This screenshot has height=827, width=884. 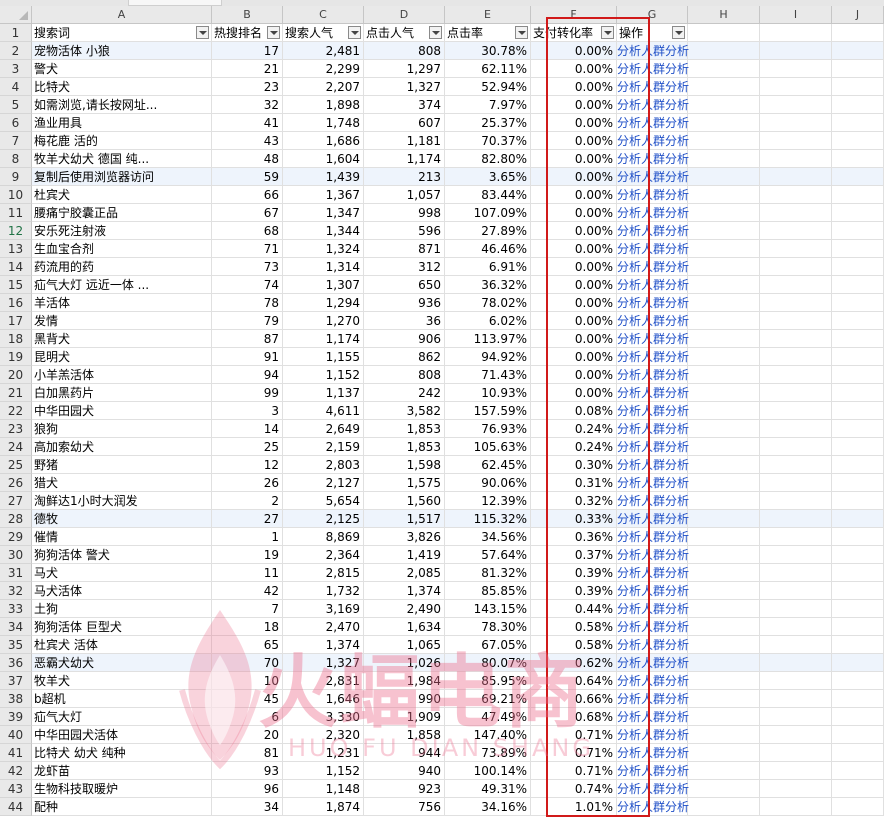 I want to click on column-header-C: C, so click(x=323, y=15).